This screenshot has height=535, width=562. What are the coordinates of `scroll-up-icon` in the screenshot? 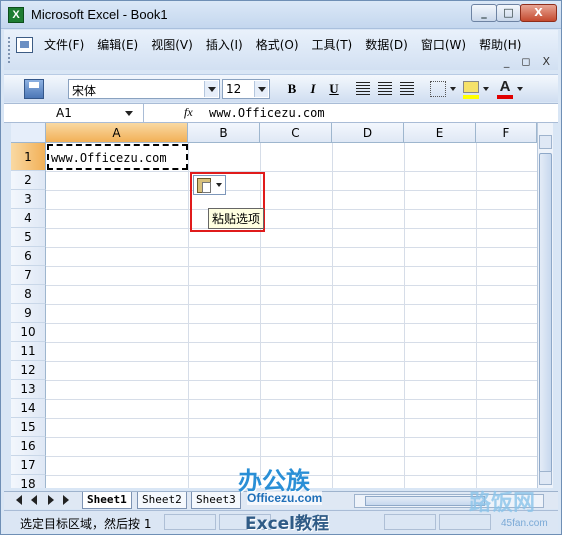 It's located at (545, 142).